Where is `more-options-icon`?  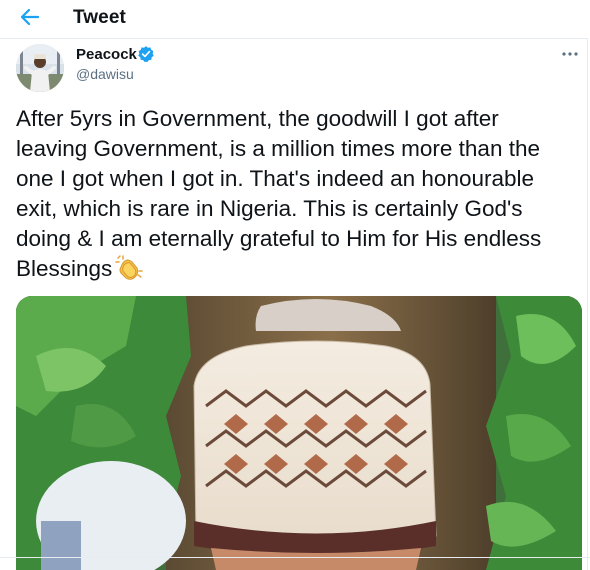 more-options-icon is located at coordinates (570, 54).